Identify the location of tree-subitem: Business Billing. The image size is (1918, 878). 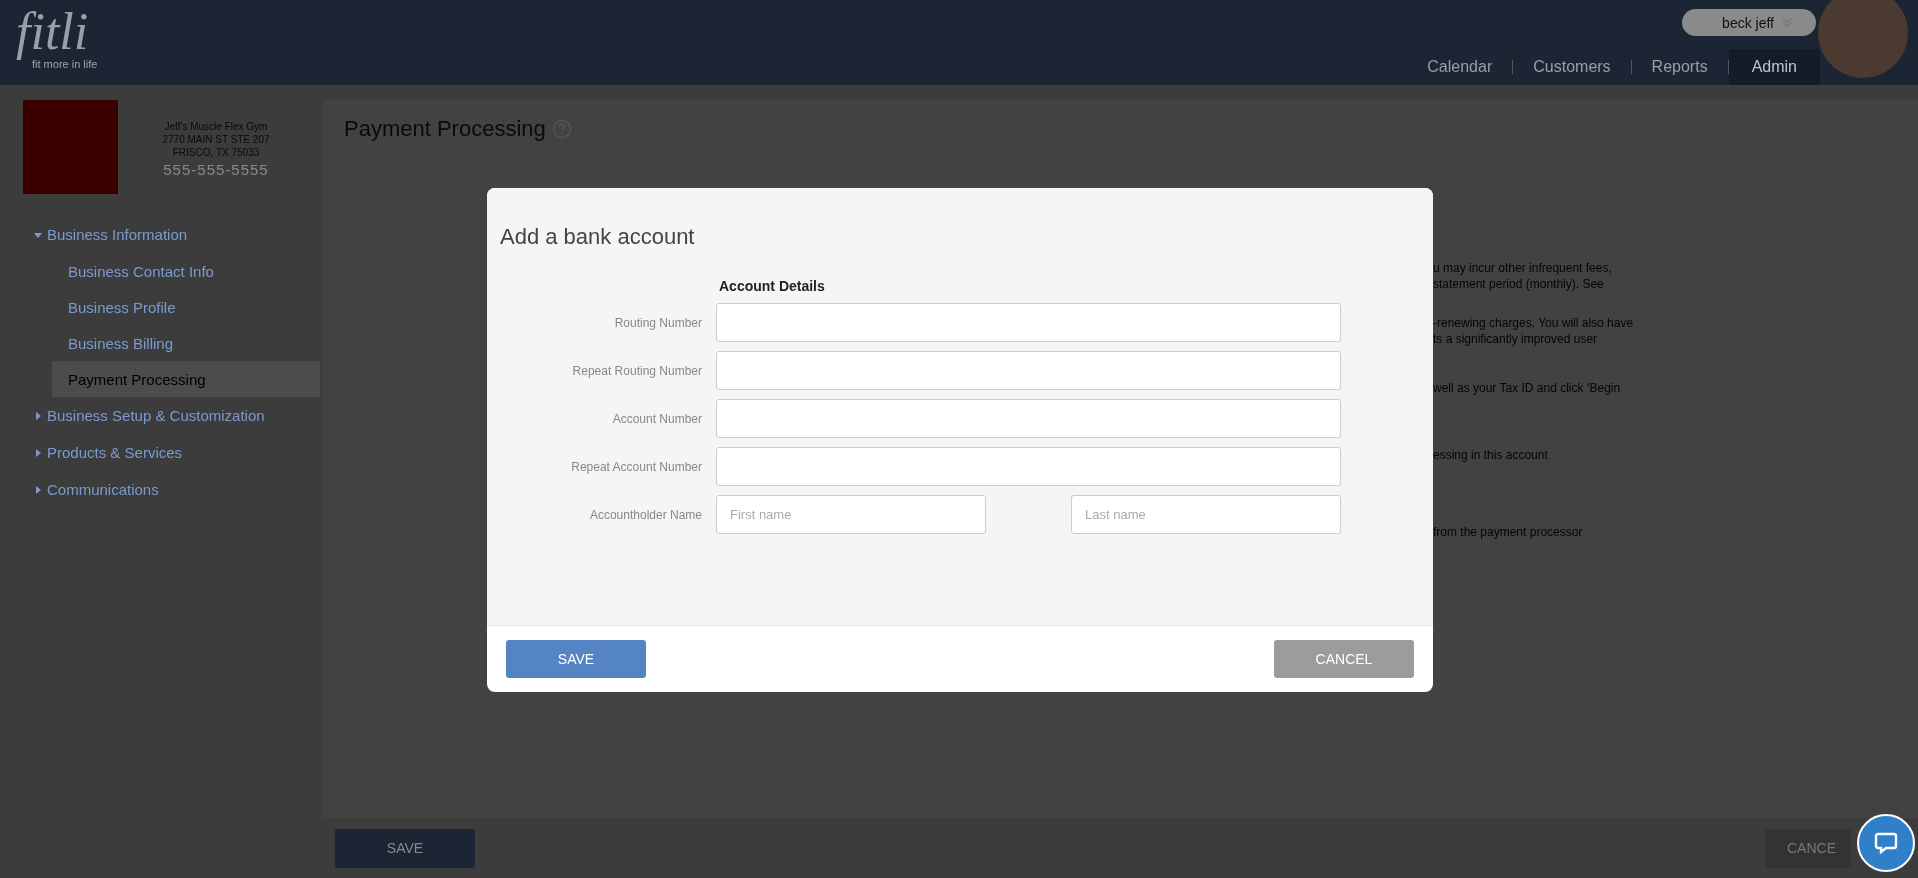
(160, 343).